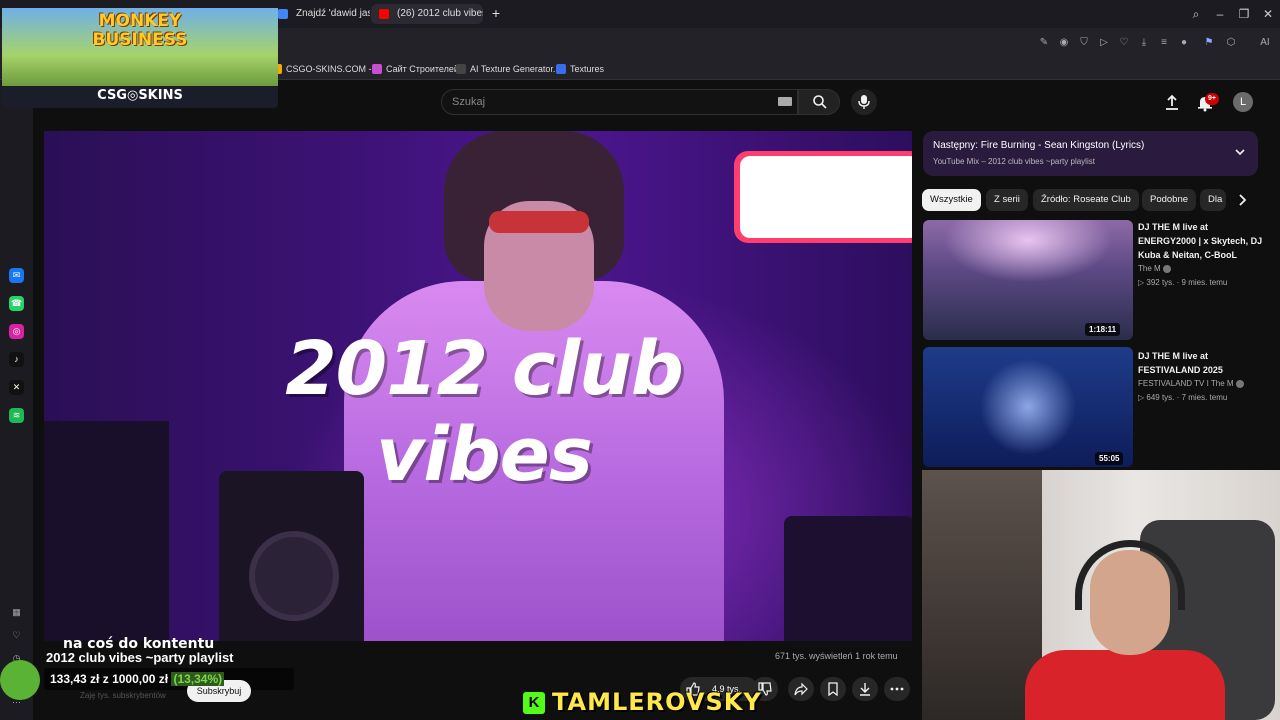 This screenshot has height=720, width=1280. What do you see at coordinates (283, 14) in the screenshot?
I see `google-icon` at bounding box center [283, 14].